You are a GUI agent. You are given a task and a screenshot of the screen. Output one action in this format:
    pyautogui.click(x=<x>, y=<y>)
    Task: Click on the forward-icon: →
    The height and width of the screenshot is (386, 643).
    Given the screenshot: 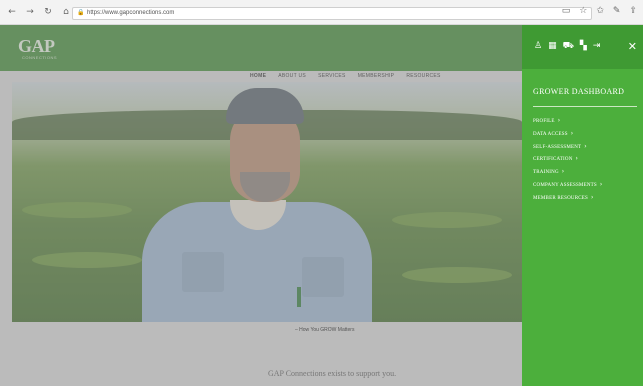 What is the action you would take?
    pyautogui.click(x=30, y=12)
    